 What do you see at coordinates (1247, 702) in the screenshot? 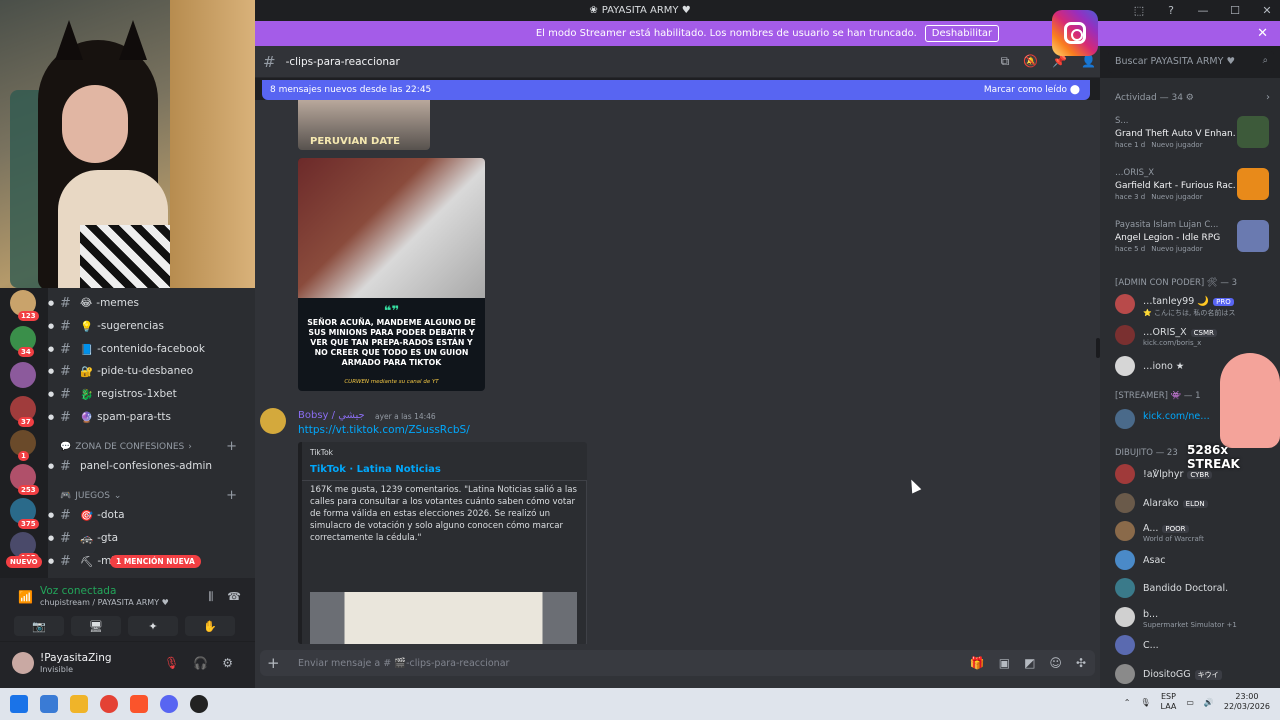
I see `clock: 23:00 22/03/2026` at bounding box center [1247, 702].